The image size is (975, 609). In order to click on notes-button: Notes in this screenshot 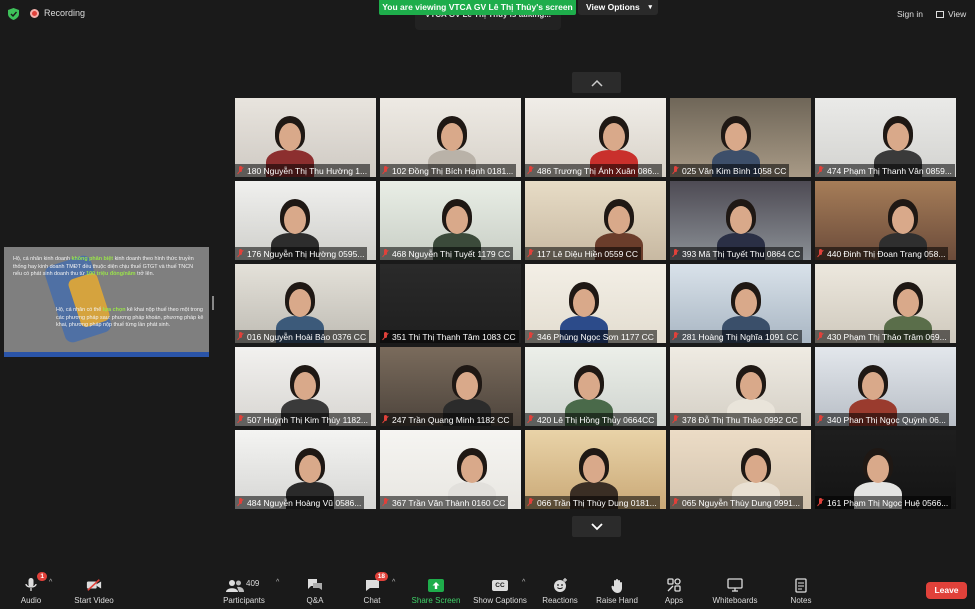, I will do `click(801, 589)`.